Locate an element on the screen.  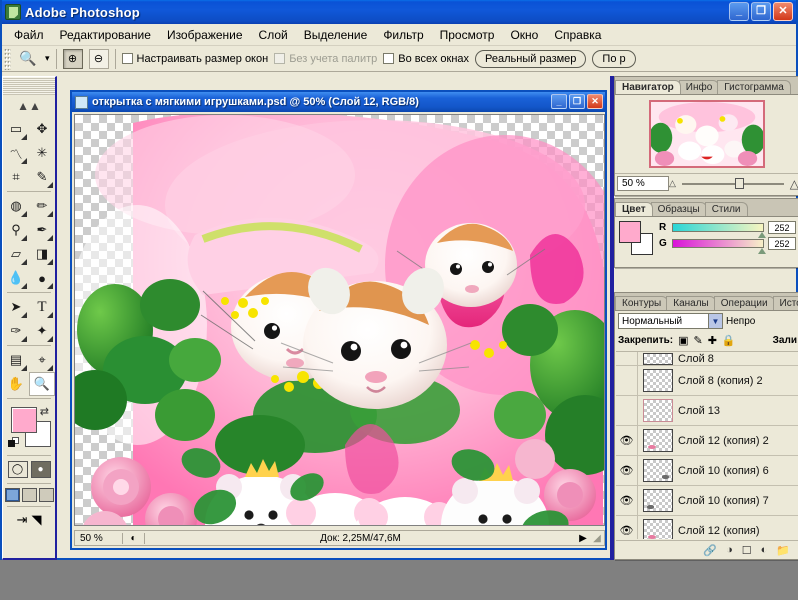
lock-all-icon: 🔒 is located at coordinates (729, 340).